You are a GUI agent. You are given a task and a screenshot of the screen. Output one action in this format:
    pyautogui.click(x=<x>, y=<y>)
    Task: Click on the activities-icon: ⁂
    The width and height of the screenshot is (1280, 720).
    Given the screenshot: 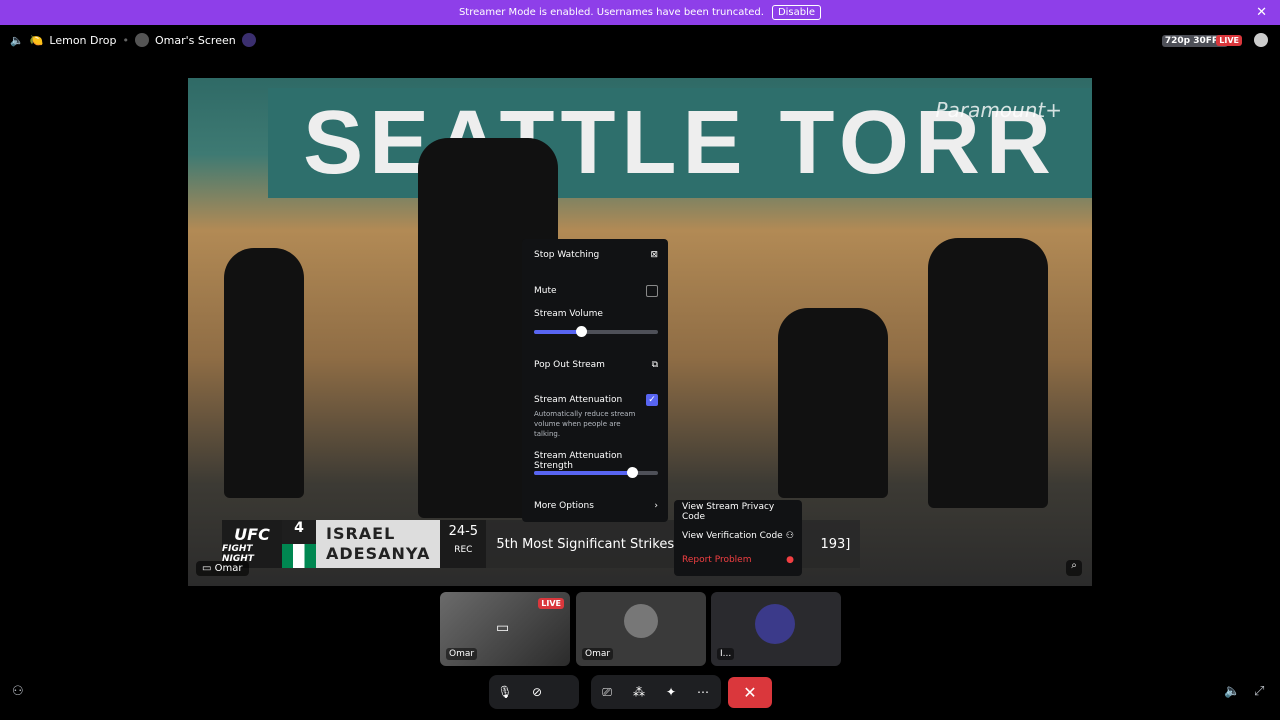 What is the action you would take?
    pyautogui.click(x=639, y=692)
    